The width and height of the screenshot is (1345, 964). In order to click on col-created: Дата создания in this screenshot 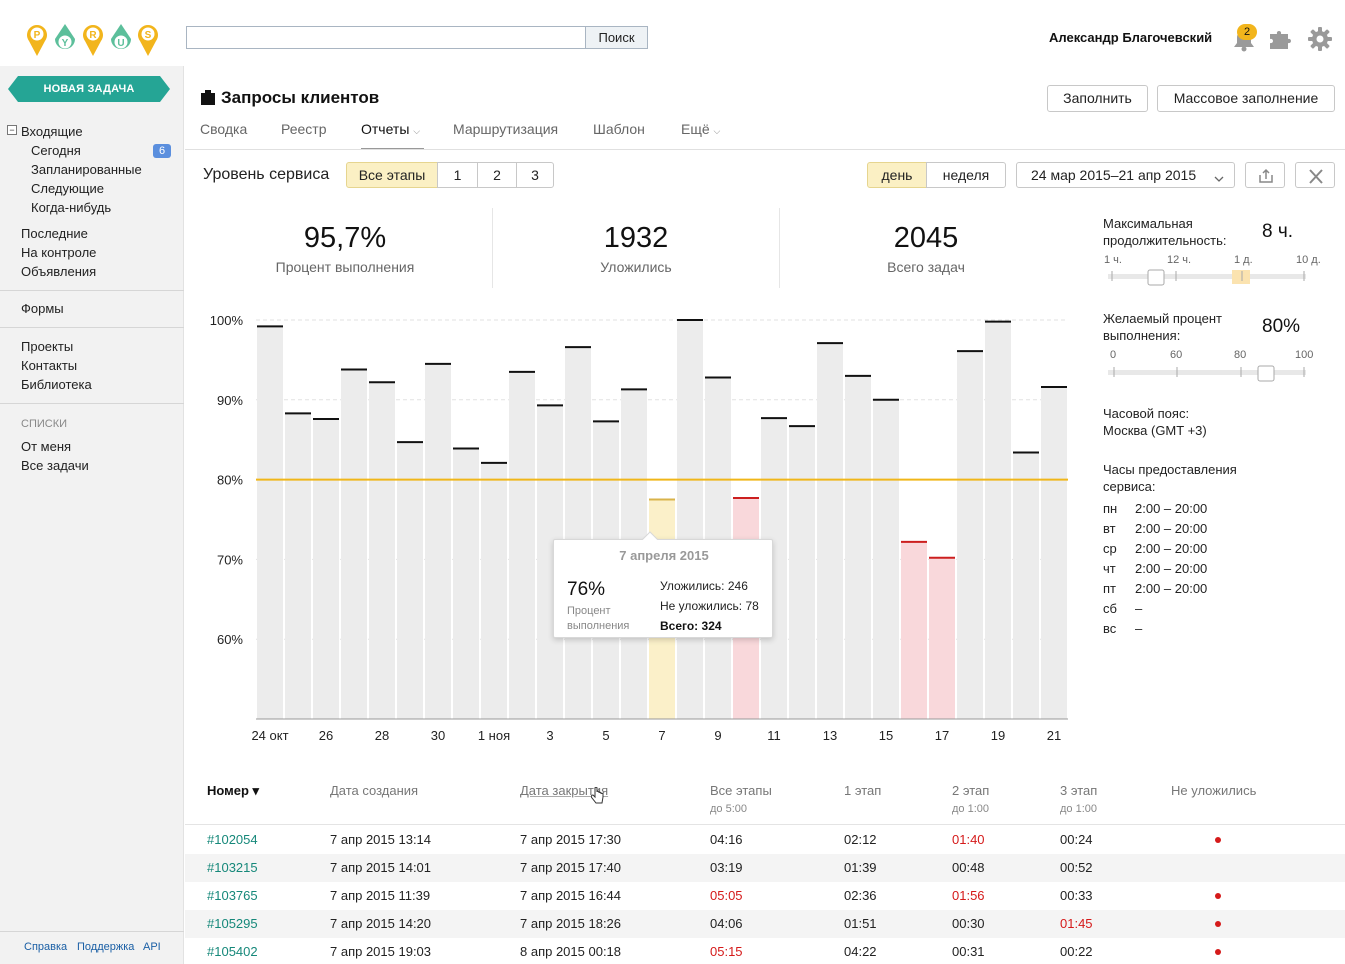, I will do `click(374, 790)`.